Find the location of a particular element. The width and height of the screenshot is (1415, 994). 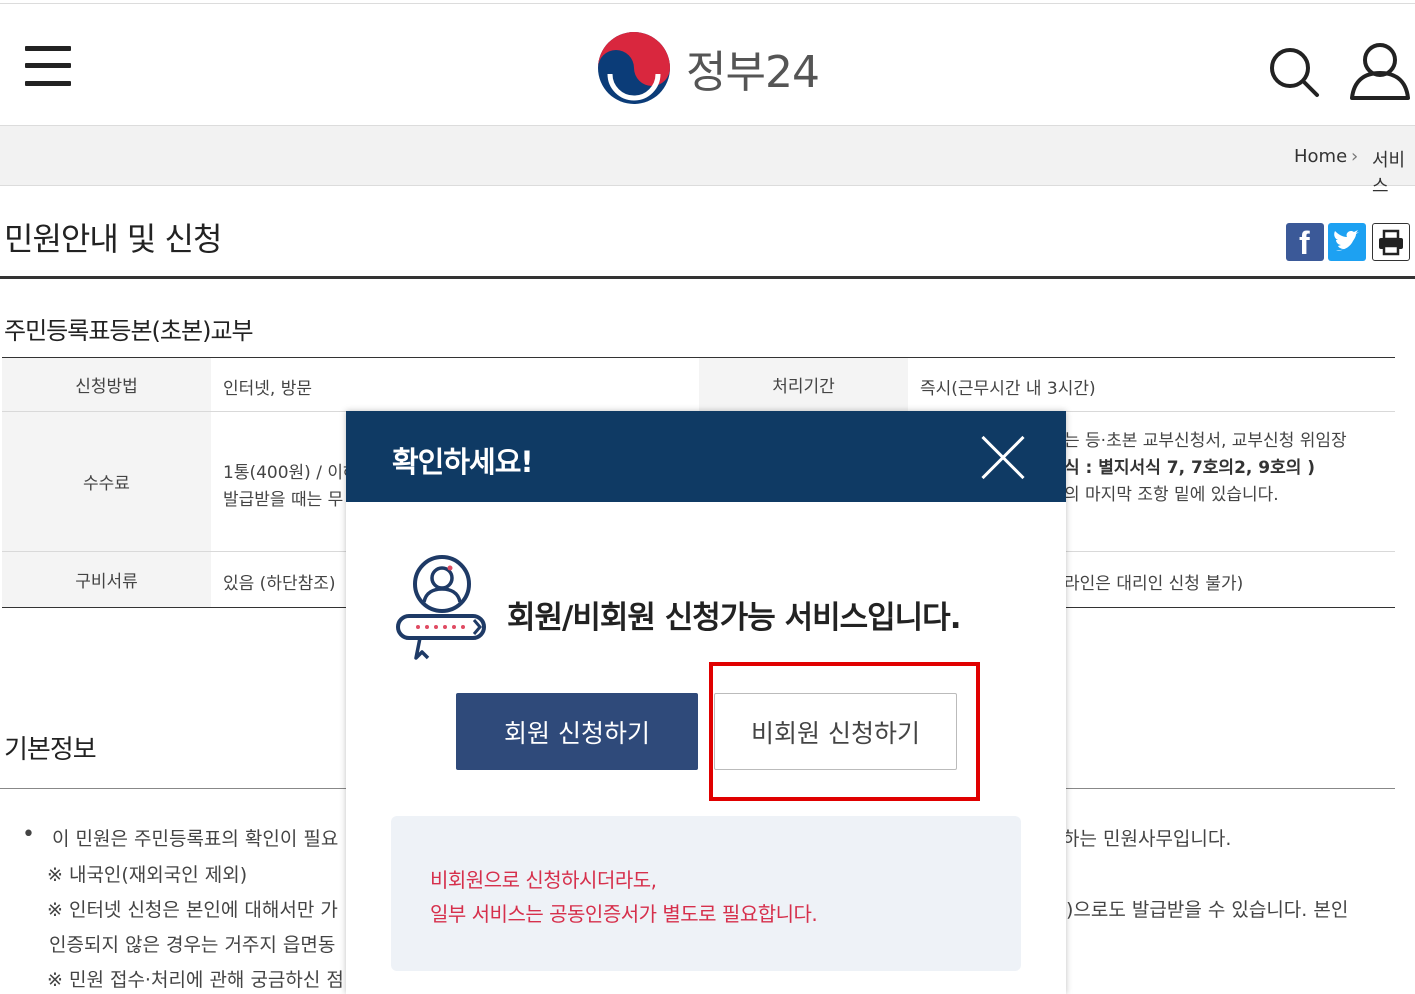

info-note: ※ 인터넷 신청은 본인에 대해서만 가 is located at coordinates (192, 910).